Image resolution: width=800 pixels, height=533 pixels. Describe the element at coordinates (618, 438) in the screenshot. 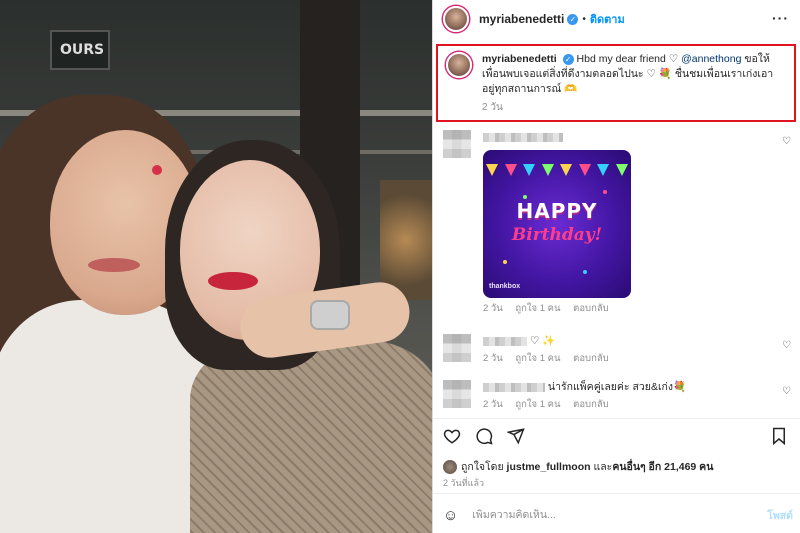

I see `post-actions-bar` at that location.